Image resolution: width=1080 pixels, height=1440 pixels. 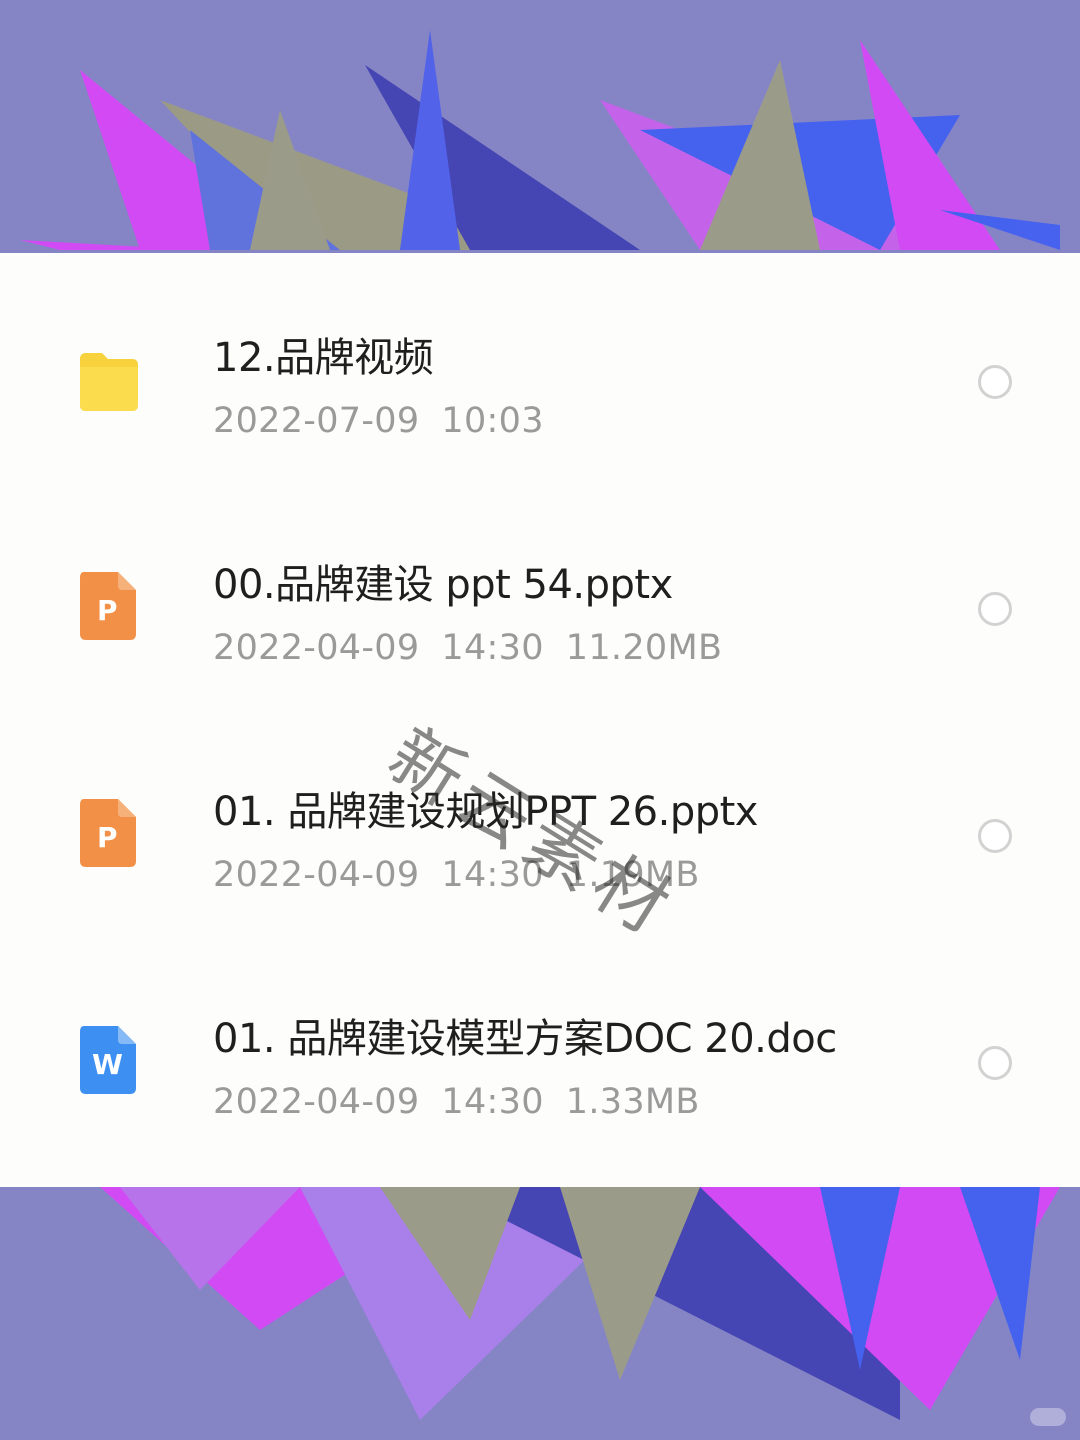 I want to click on file-name: 00.品牌建设 ppt 54.pptx, so click(x=443, y=585).